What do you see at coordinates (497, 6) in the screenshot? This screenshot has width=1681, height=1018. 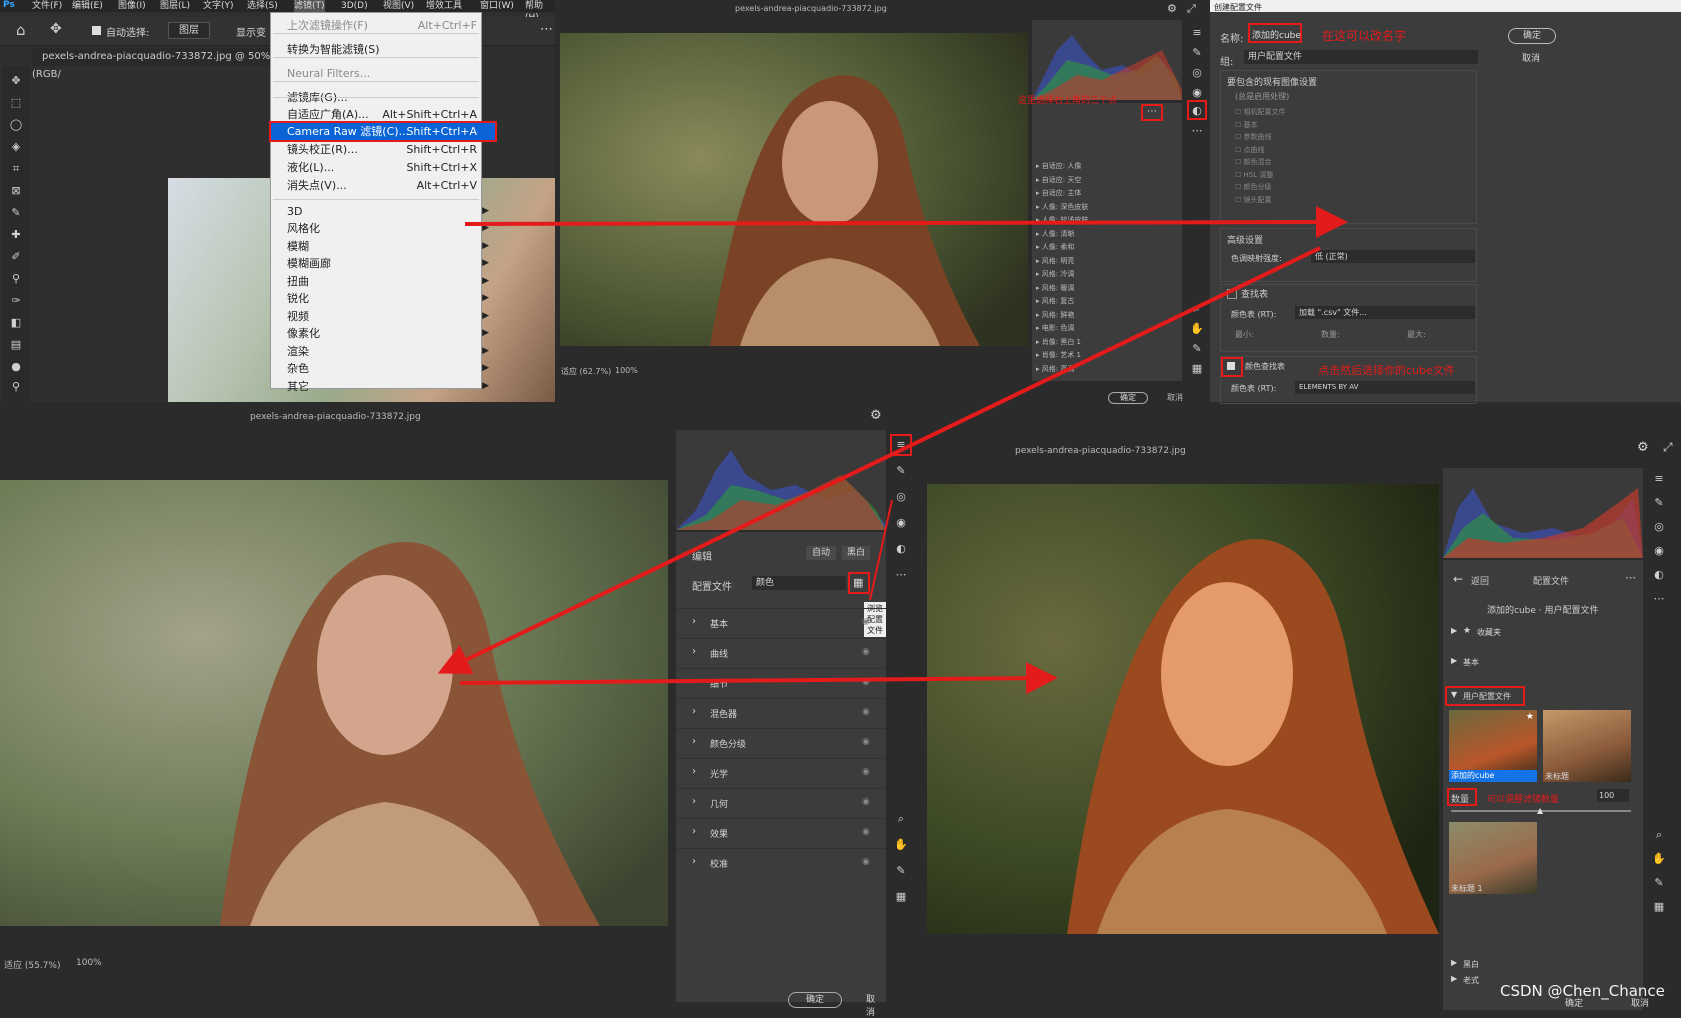 I see `menubar-item: 窗口(W)` at bounding box center [497, 6].